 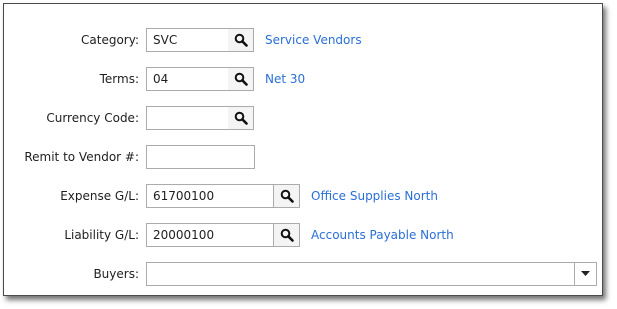 I want to click on liability-gl-label: Liability G/L:, so click(x=101, y=235).